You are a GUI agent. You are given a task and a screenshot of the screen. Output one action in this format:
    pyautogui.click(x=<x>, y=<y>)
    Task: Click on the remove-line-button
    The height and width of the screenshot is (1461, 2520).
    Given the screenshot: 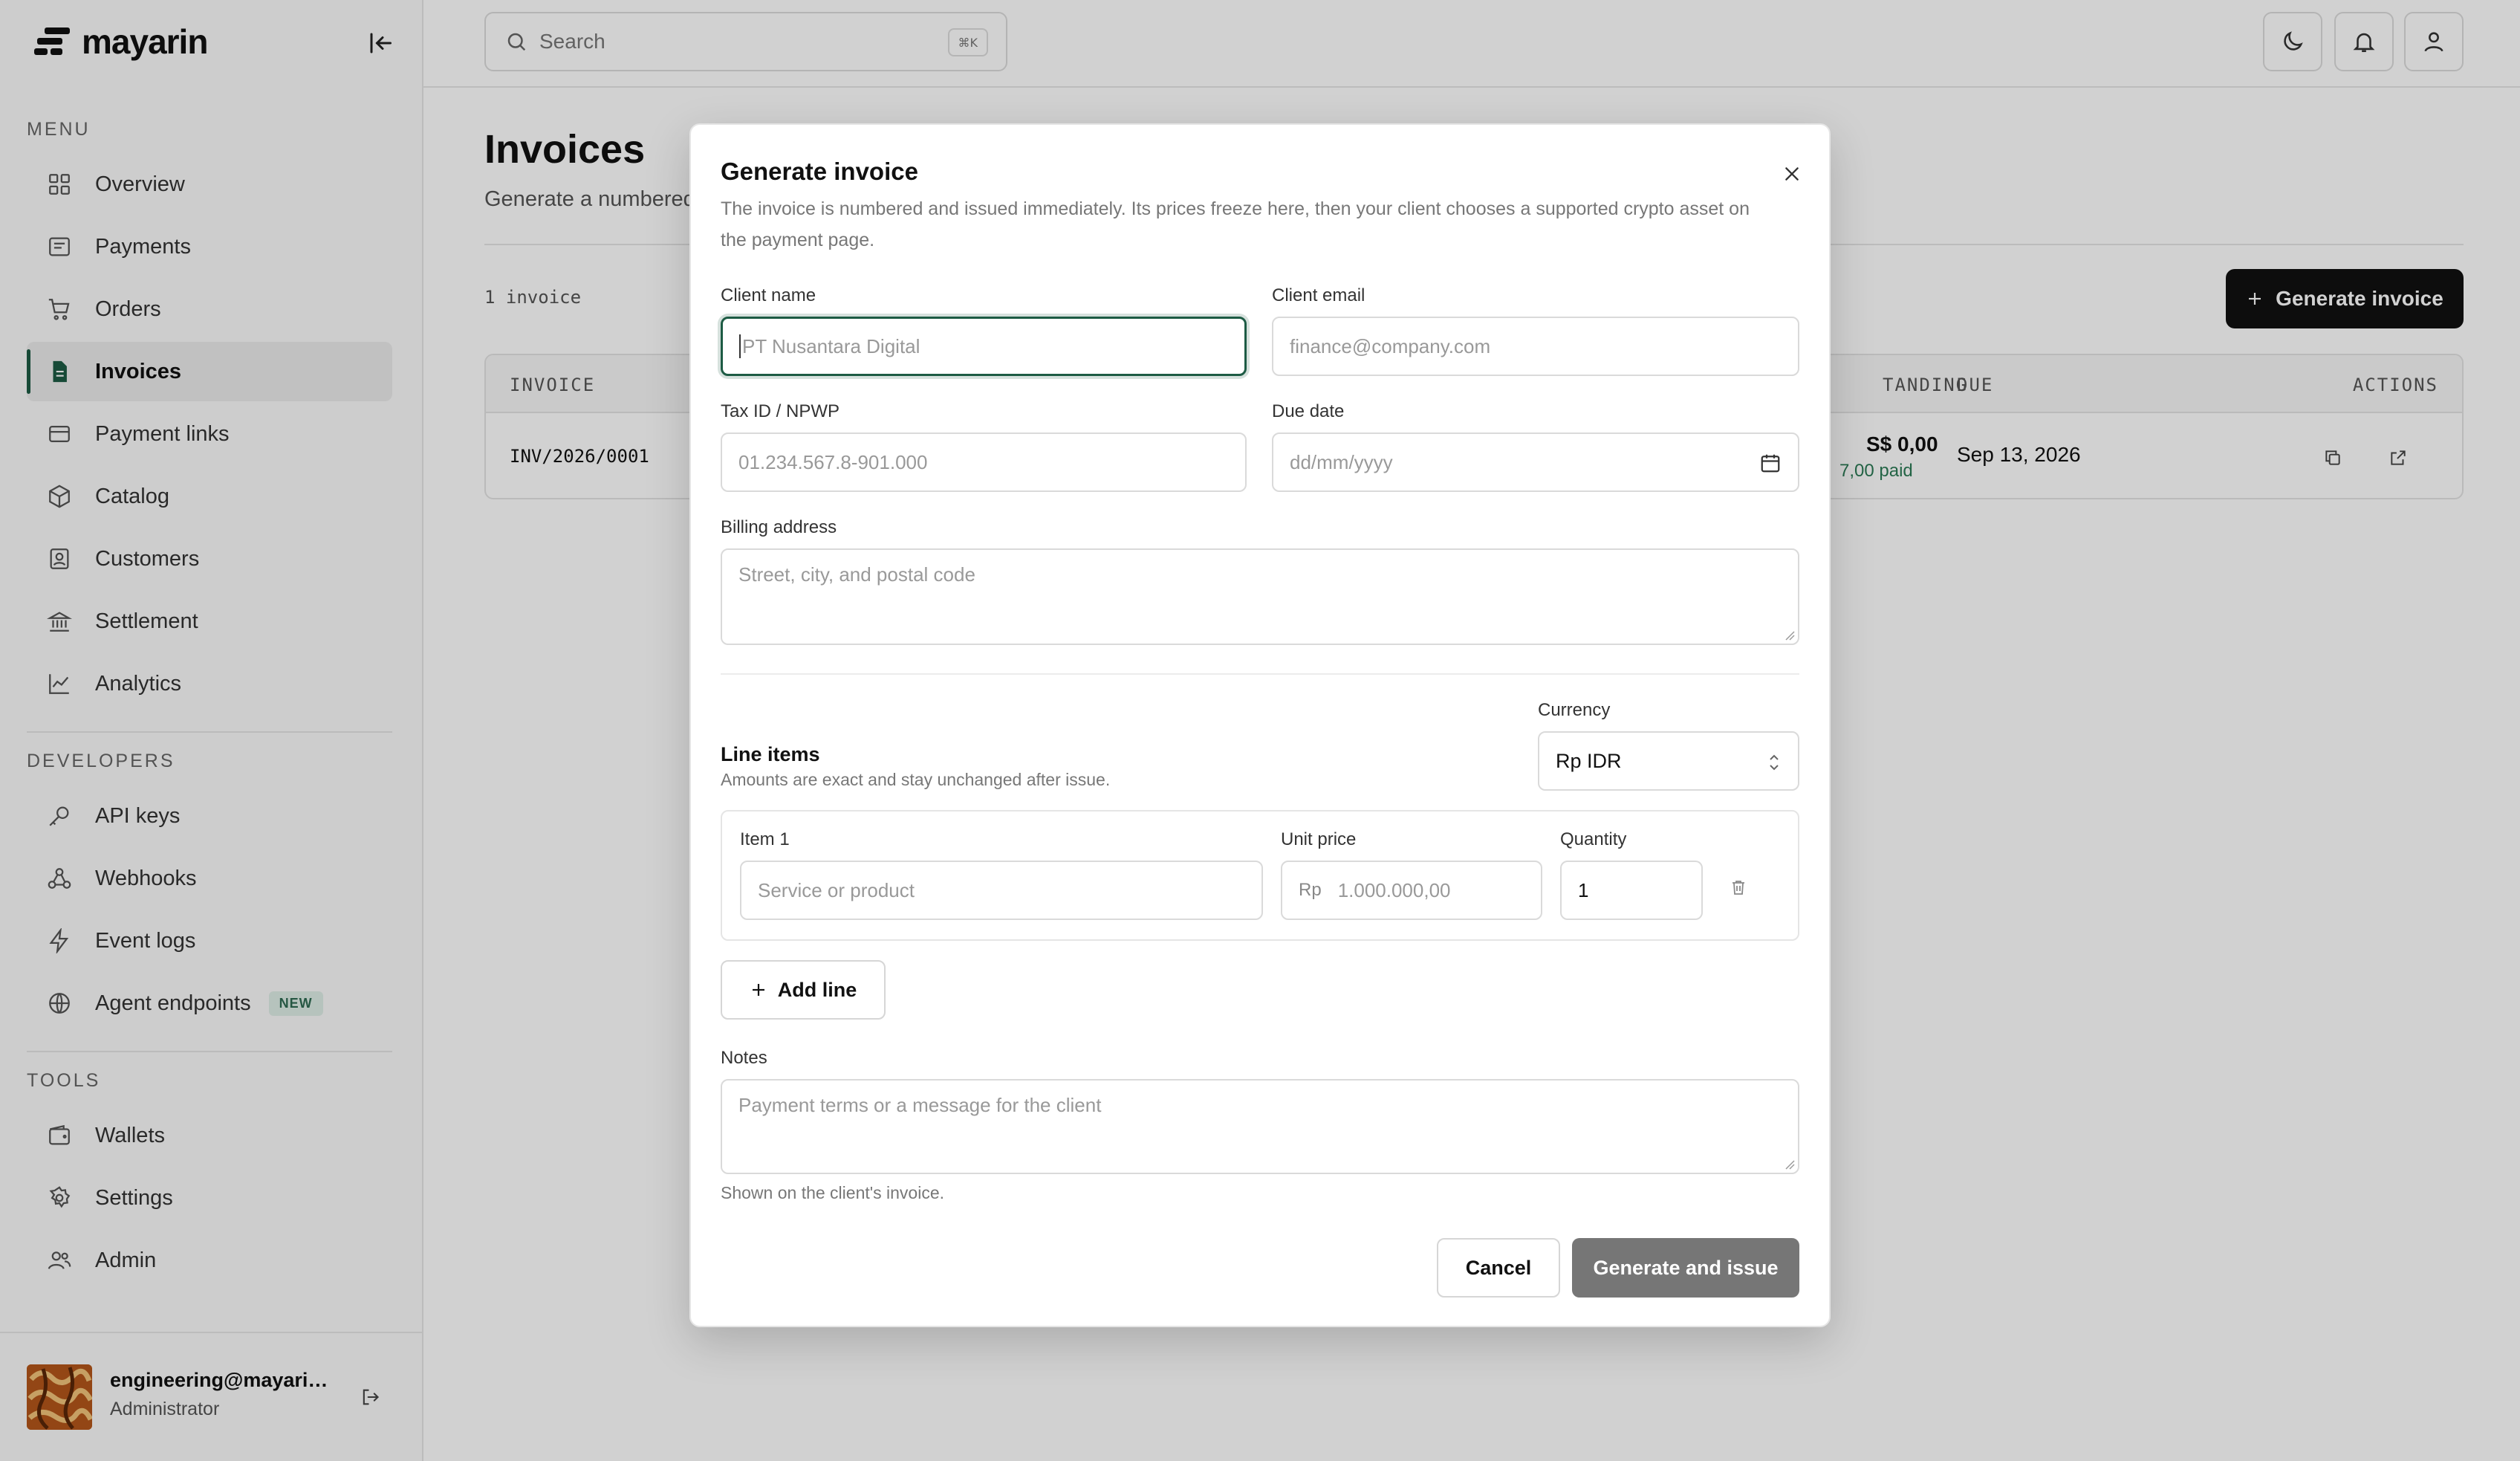 What is the action you would take?
    pyautogui.click(x=1739, y=887)
    